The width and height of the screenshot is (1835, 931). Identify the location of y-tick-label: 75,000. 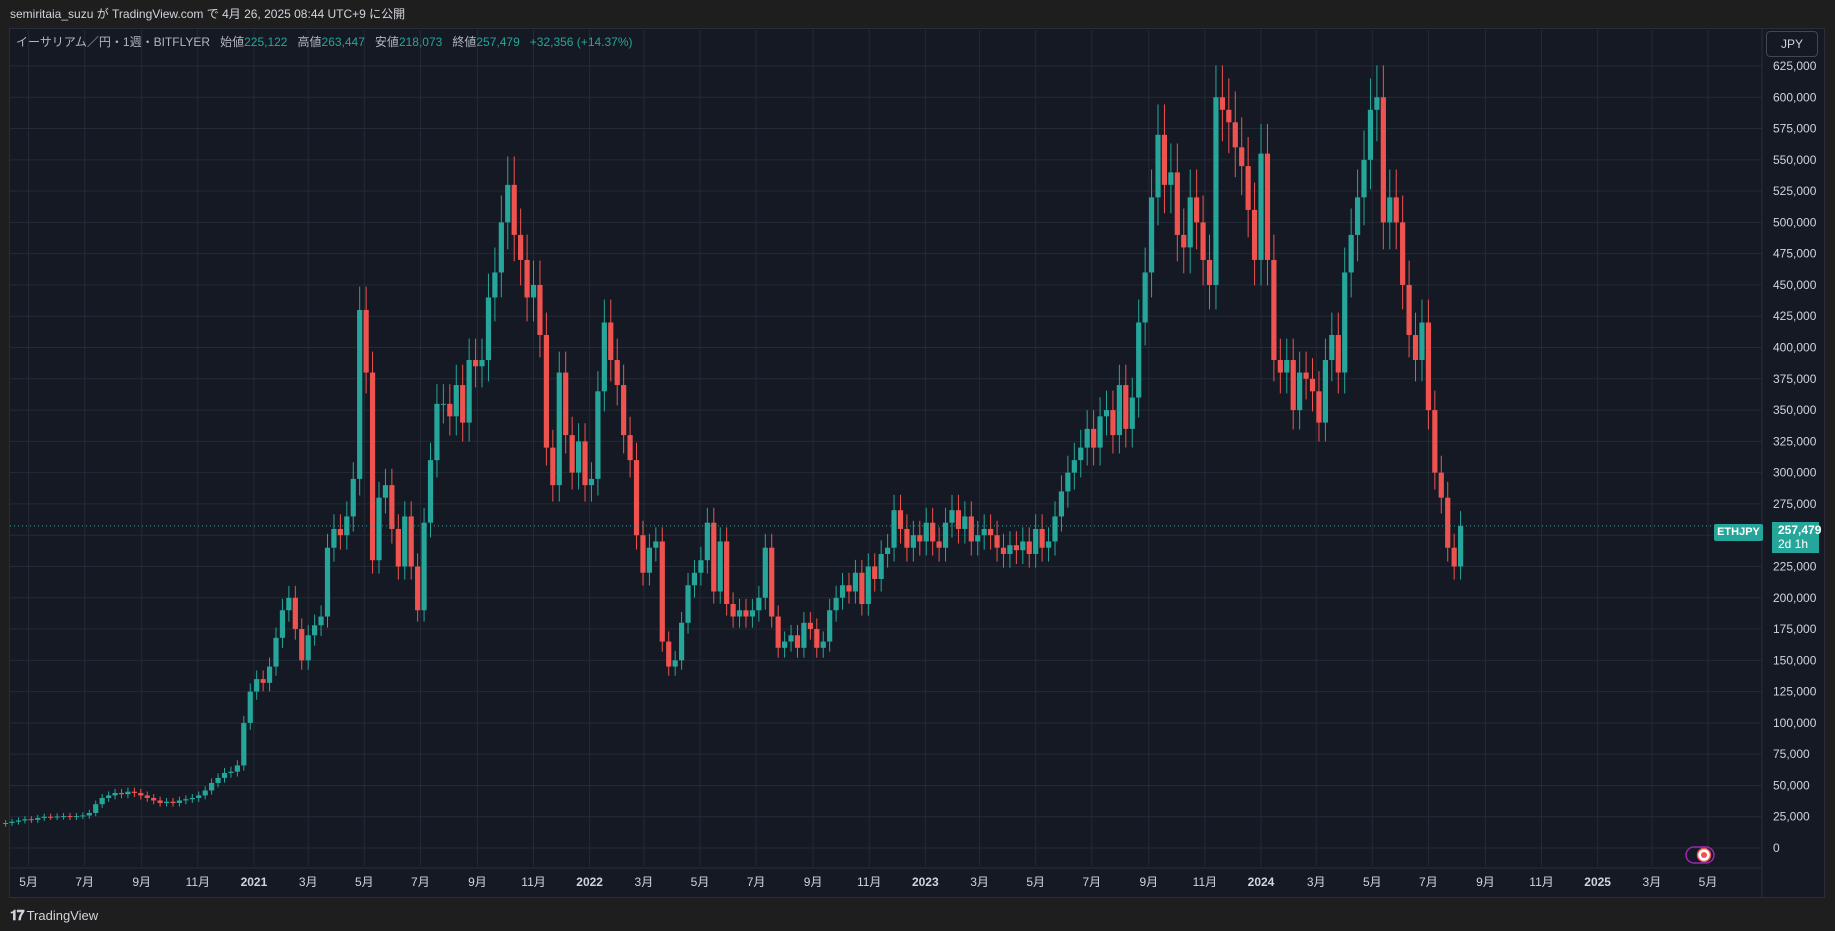
(1791, 754).